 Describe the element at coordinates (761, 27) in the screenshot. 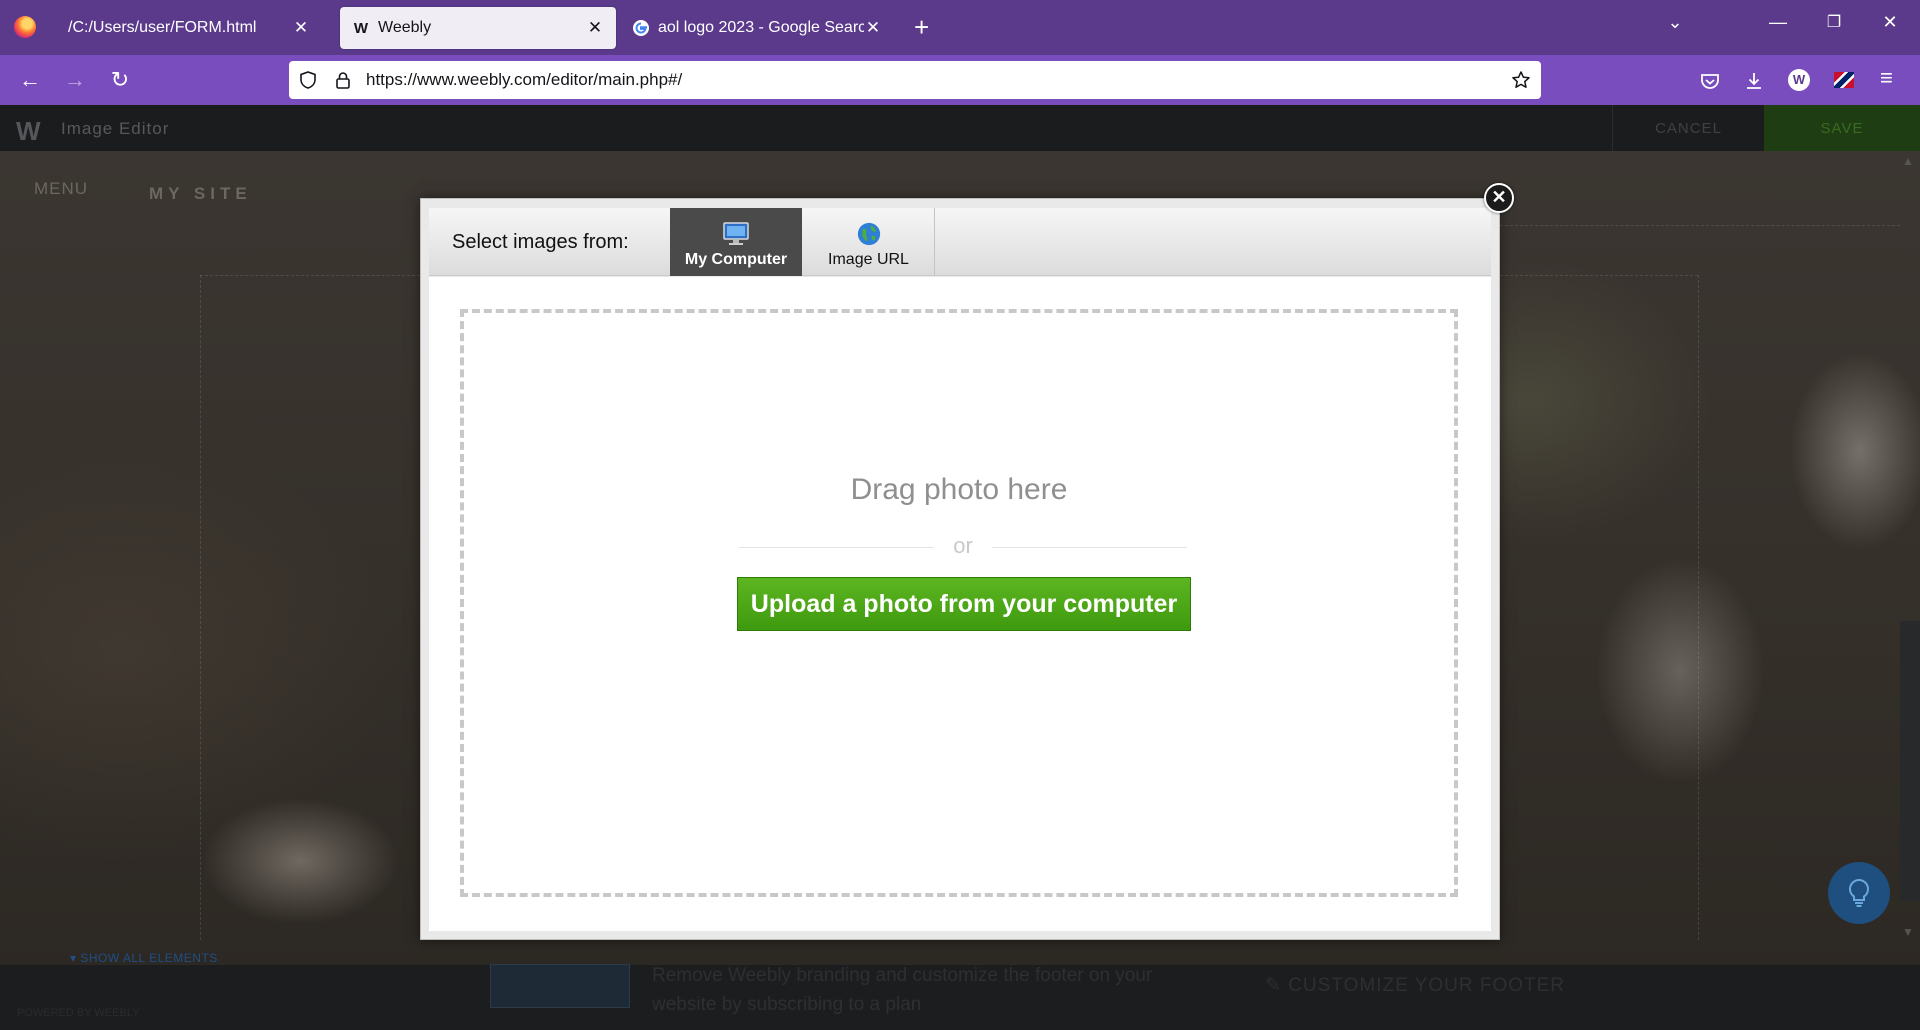

I see `tab-title: aol logo 2023 - Google Search` at that location.